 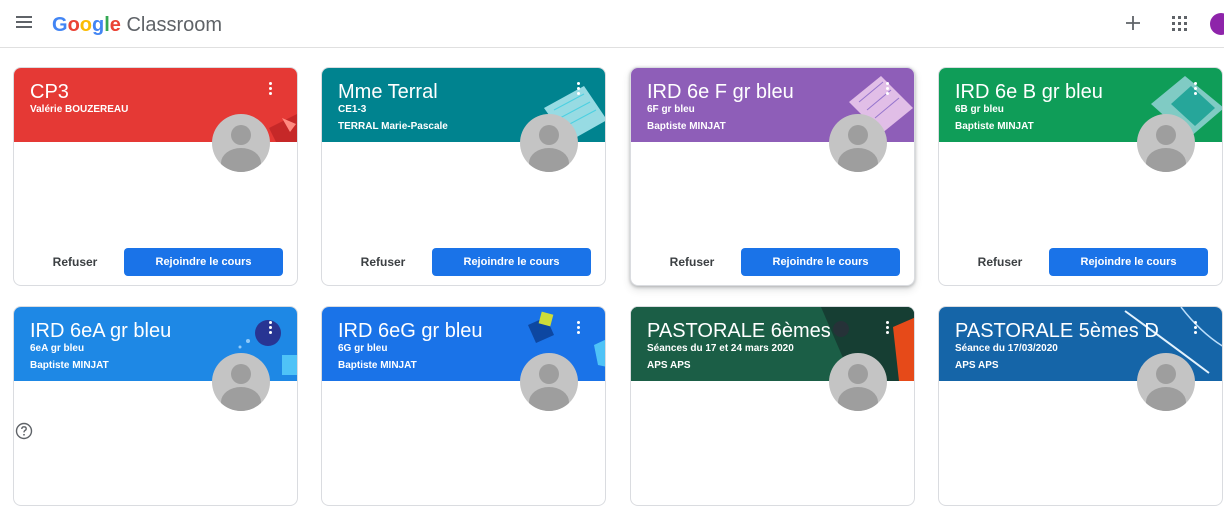 What do you see at coordinates (1180, 24) in the screenshot?
I see `apps-icon` at bounding box center [1180, 24].